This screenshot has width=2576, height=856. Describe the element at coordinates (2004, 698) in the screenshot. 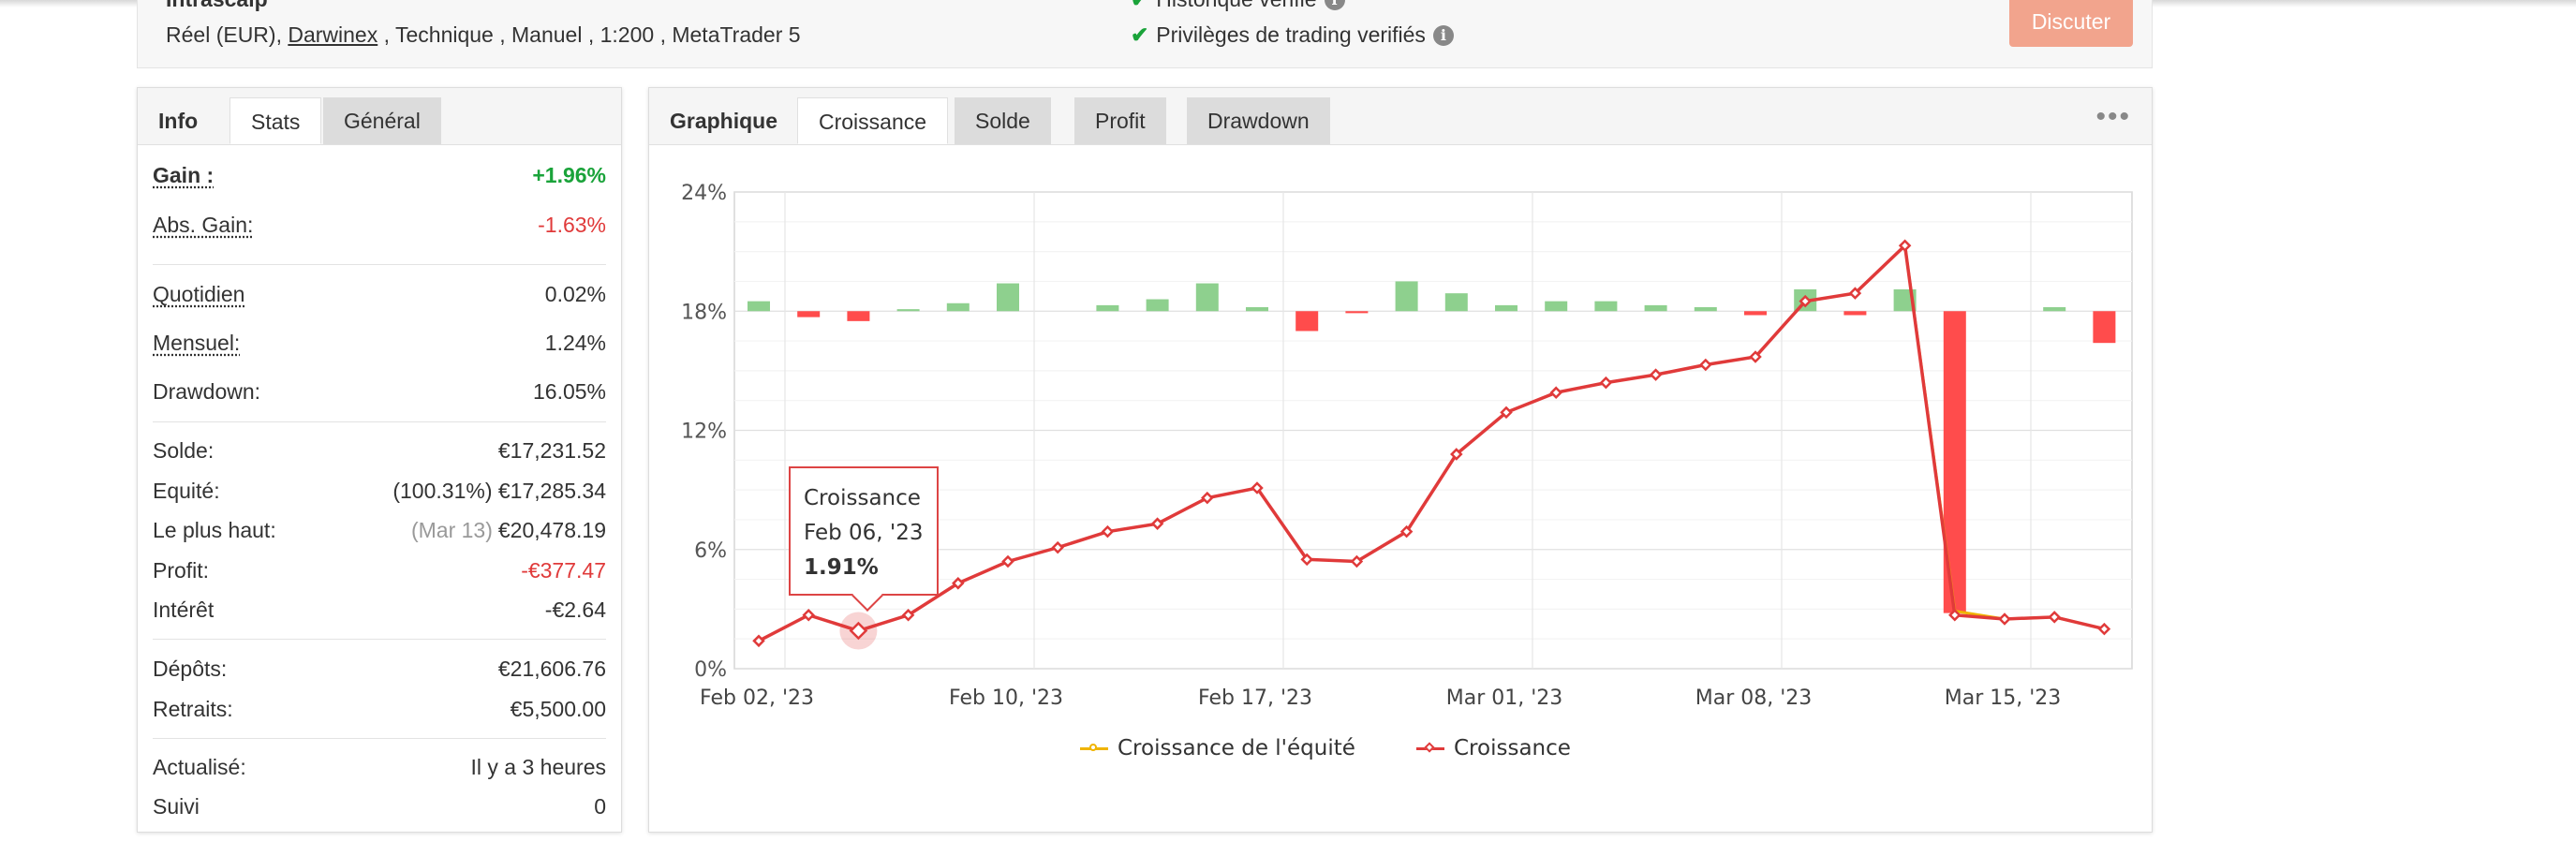

I see `x-tick-label: Mar 15, '23` at that location.